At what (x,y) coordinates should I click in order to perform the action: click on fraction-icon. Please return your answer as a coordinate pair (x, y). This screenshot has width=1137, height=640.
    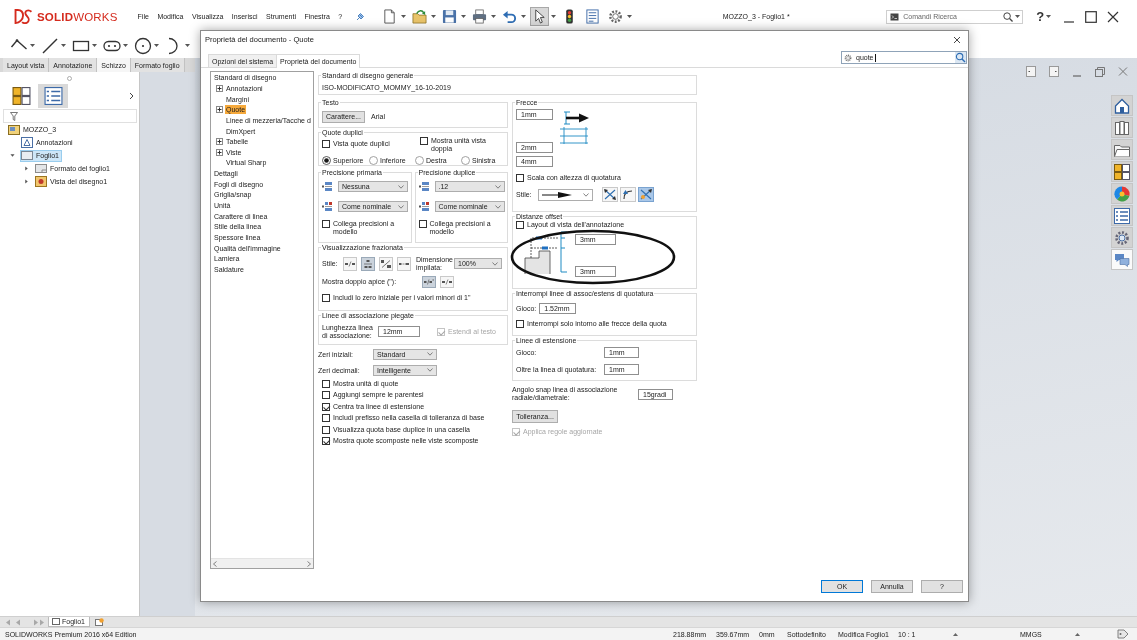
    Looking at the image, I should click on (429, 281).